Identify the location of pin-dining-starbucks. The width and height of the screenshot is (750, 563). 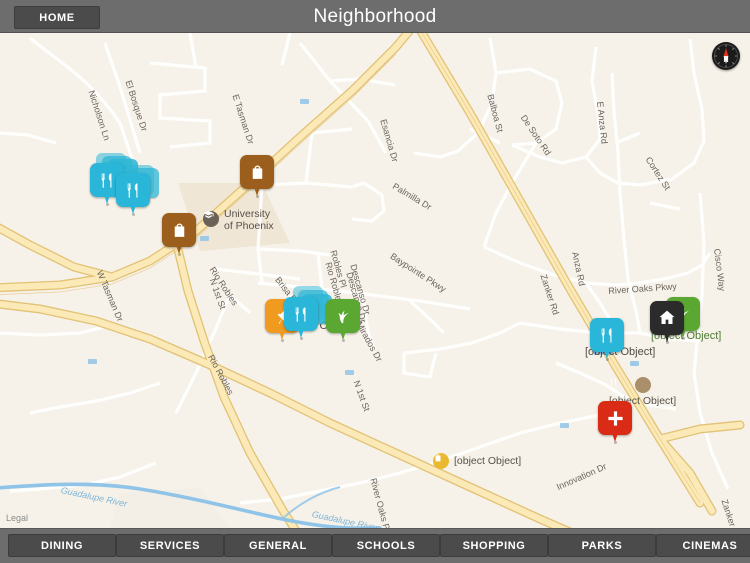
(301, 318).